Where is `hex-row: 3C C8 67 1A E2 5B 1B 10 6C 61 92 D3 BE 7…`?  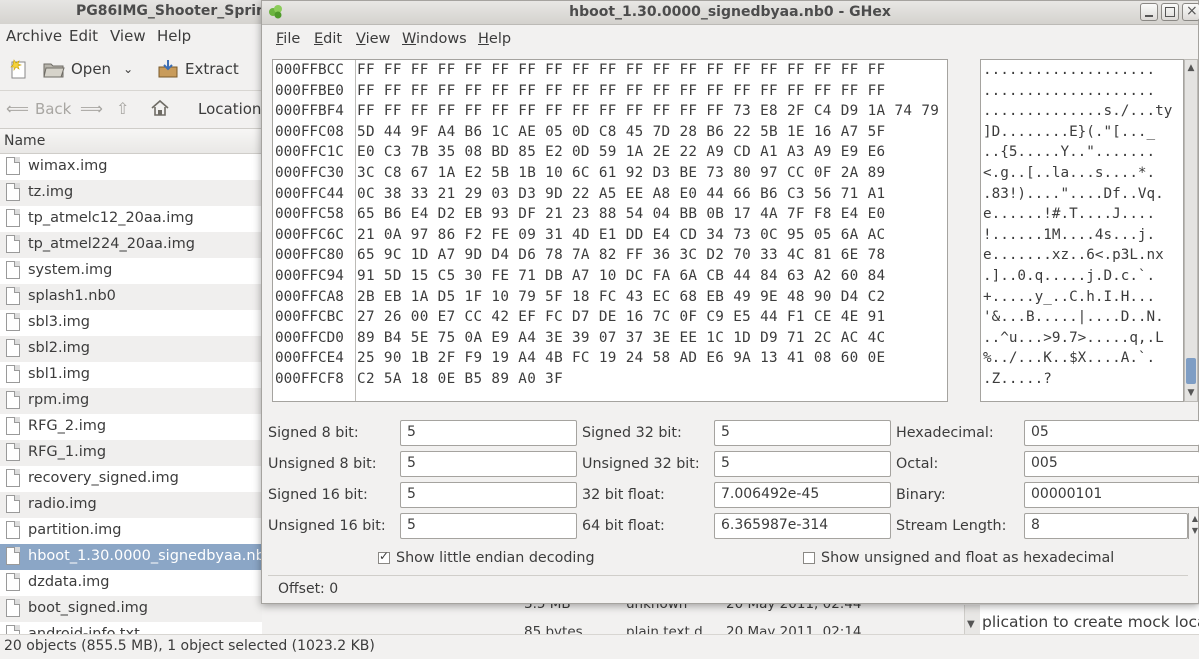
hex-row: 3C C8 67 1A E2 5B 1B 10 6C 61 92 D3 BE 7… is located at coordinates (648, 173).